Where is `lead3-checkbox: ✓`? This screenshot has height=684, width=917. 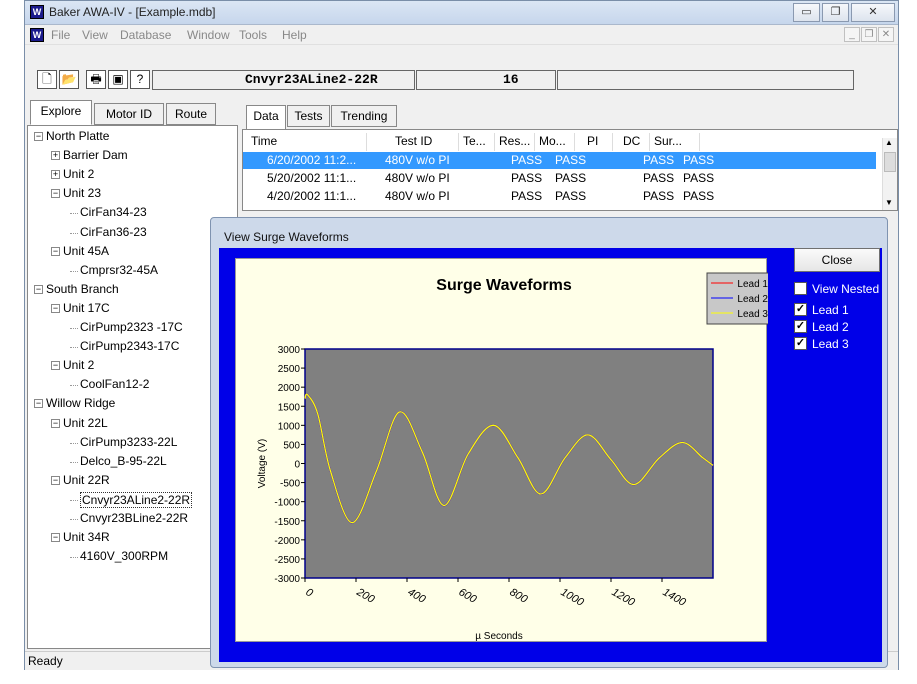
lead3-checkbox: ✓ is located at coordinates (800, 343).